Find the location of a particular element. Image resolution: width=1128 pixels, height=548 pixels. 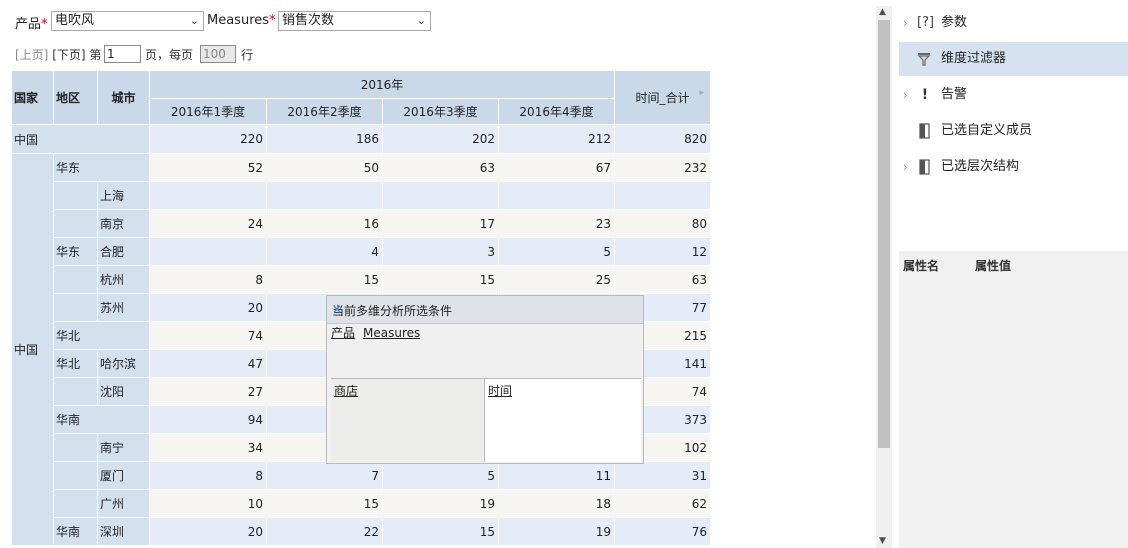

table-row: 杭州 8 15 15 25 63 is located at coordinates (361, 279).